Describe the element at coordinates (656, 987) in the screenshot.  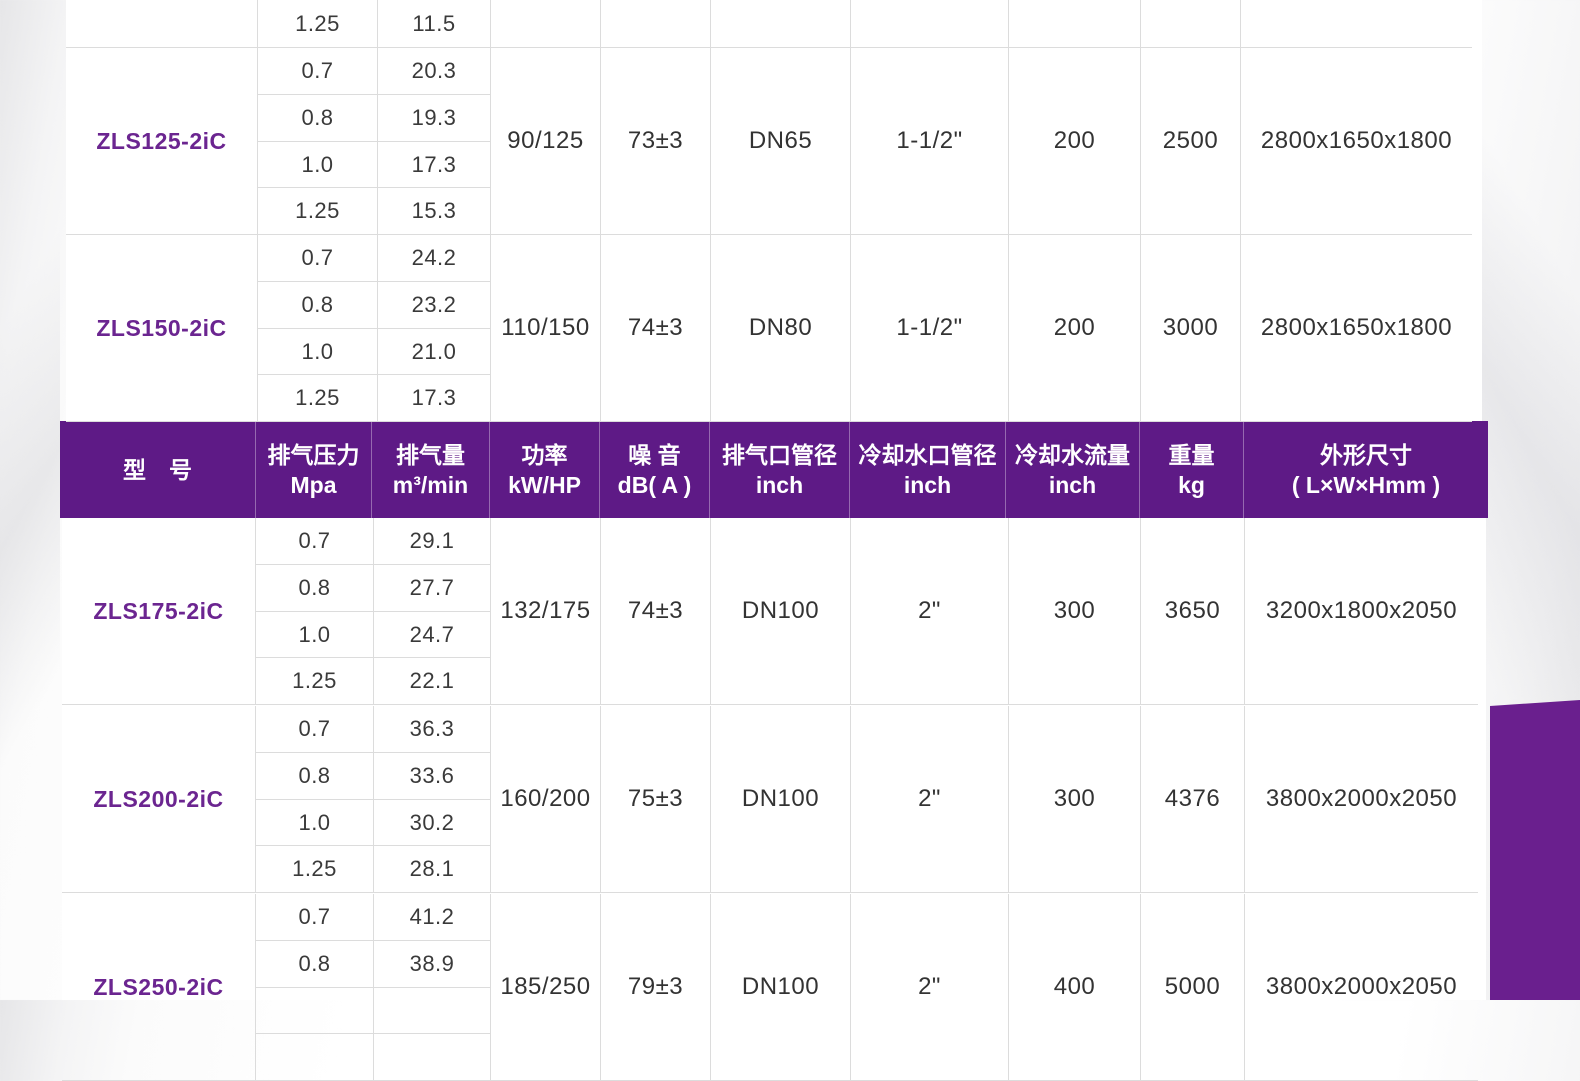
I see `noise-cell: 79±3` at that location.